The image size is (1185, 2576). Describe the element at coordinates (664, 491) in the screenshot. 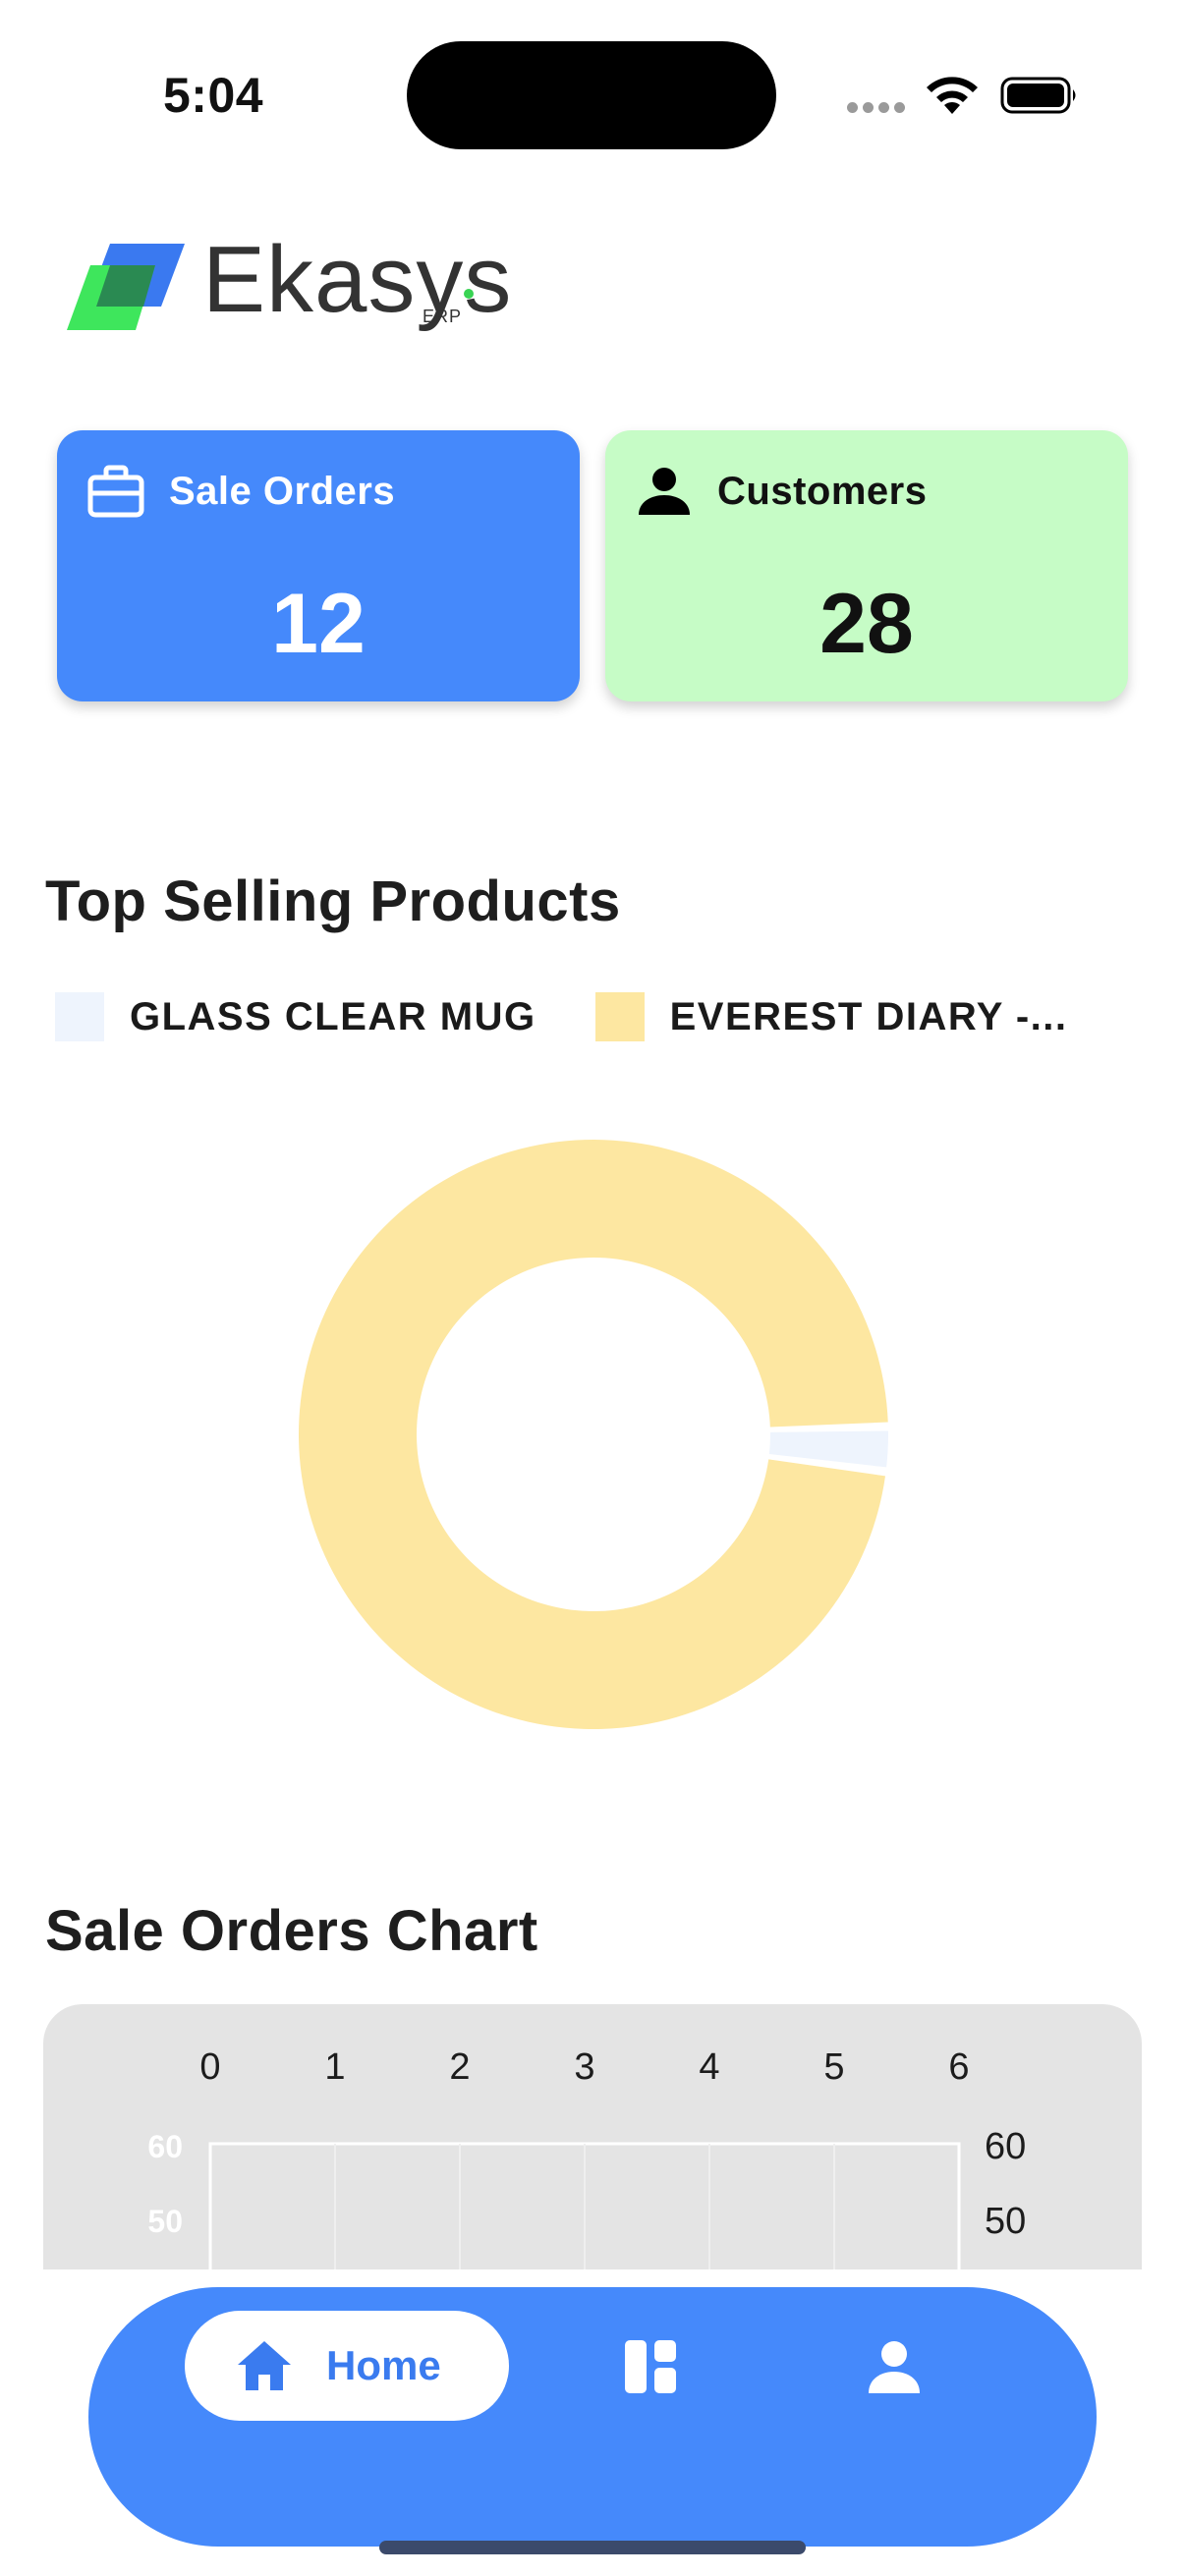

I see `person-icon` at that location.